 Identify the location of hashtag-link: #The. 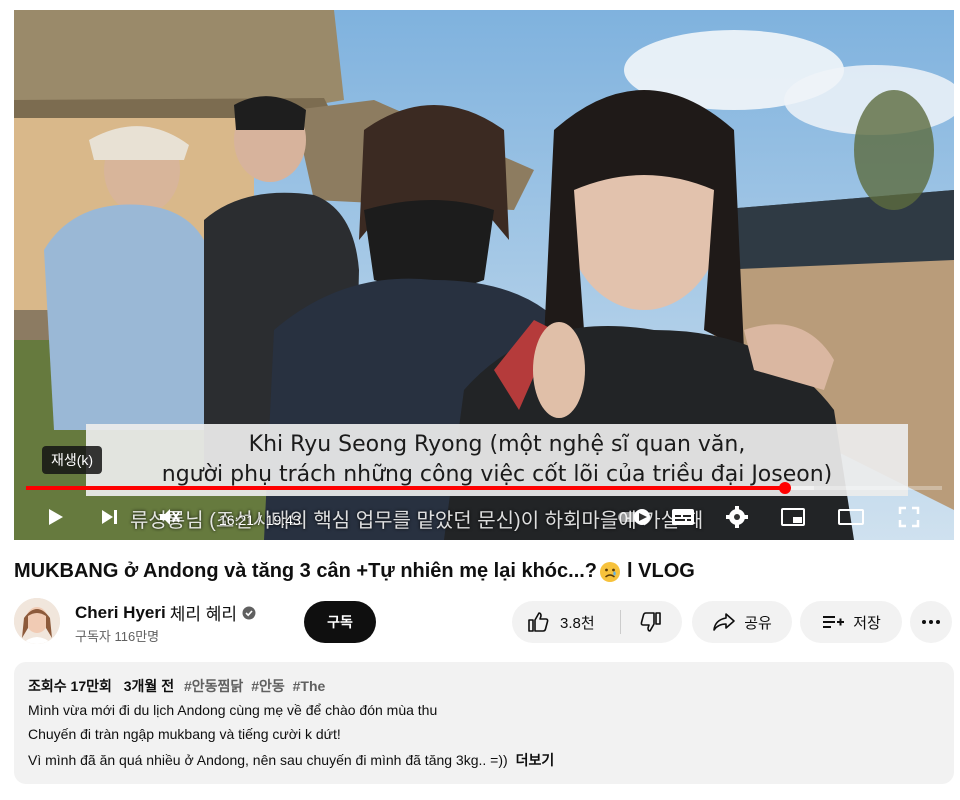
(309, 686).